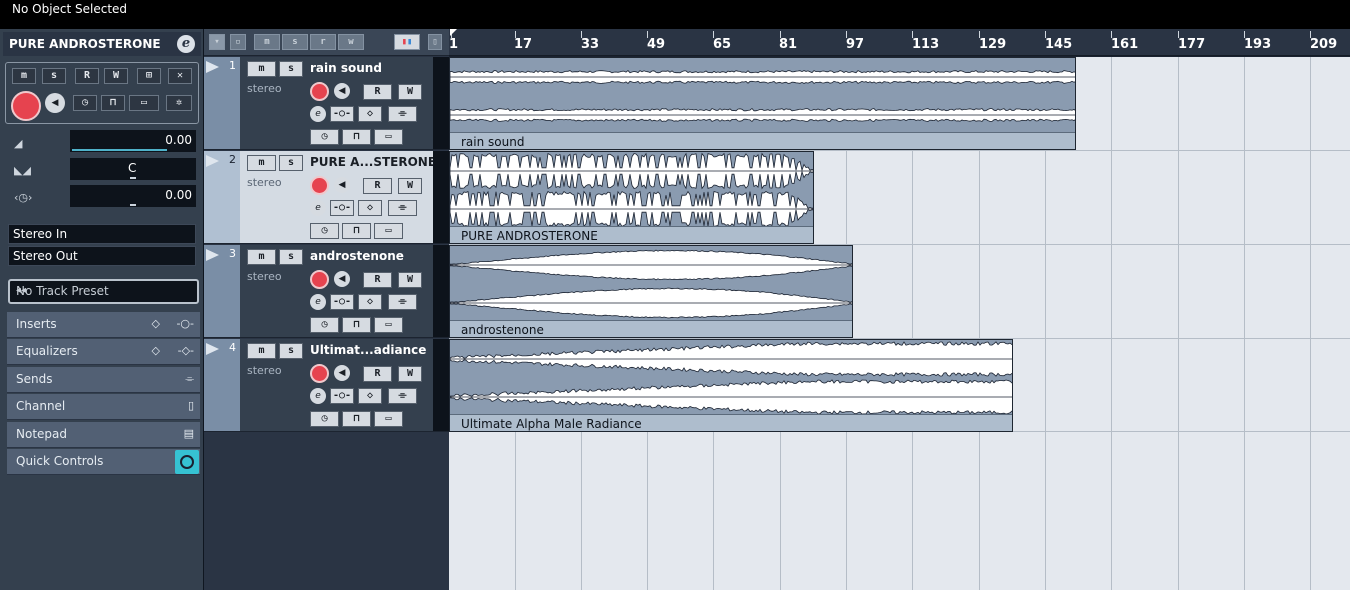  Describe the element at coordinates (103, 380) in the screenshot. I see `section-sends: Sends ⌯` at that location.